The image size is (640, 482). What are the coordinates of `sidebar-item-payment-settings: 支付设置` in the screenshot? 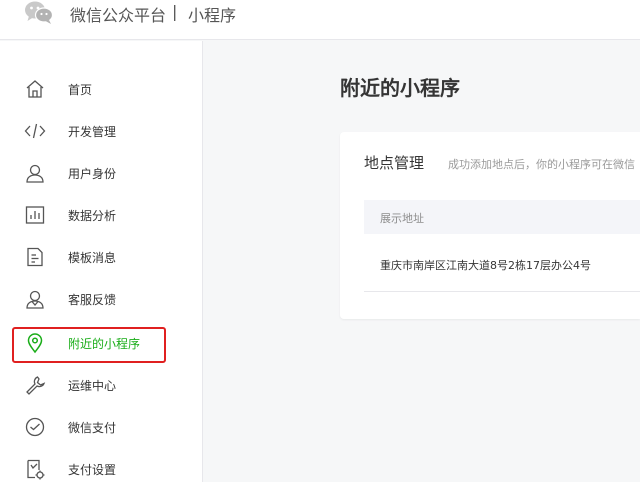 It's located at (101, 465).